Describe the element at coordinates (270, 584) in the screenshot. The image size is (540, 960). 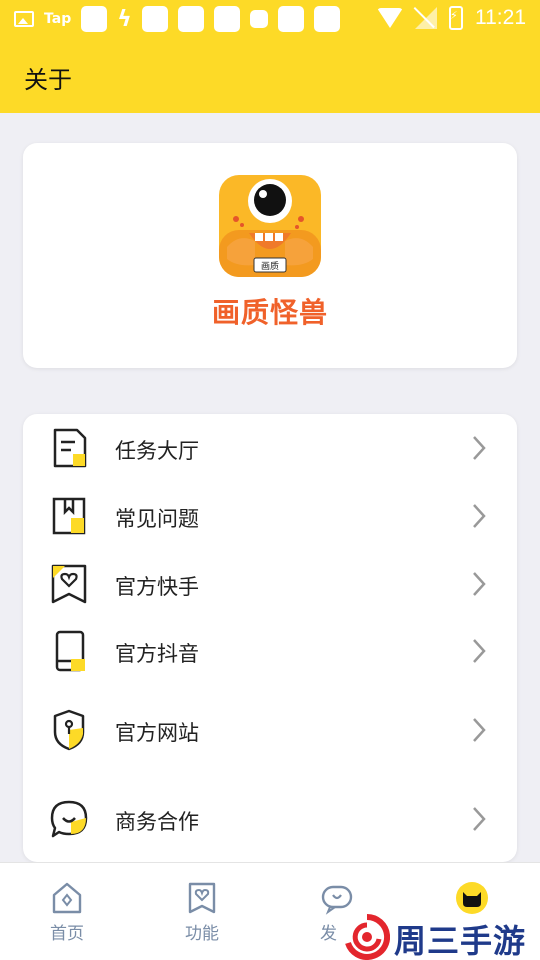
I see `menu-item-kuaishou: 官方快手` at that location.